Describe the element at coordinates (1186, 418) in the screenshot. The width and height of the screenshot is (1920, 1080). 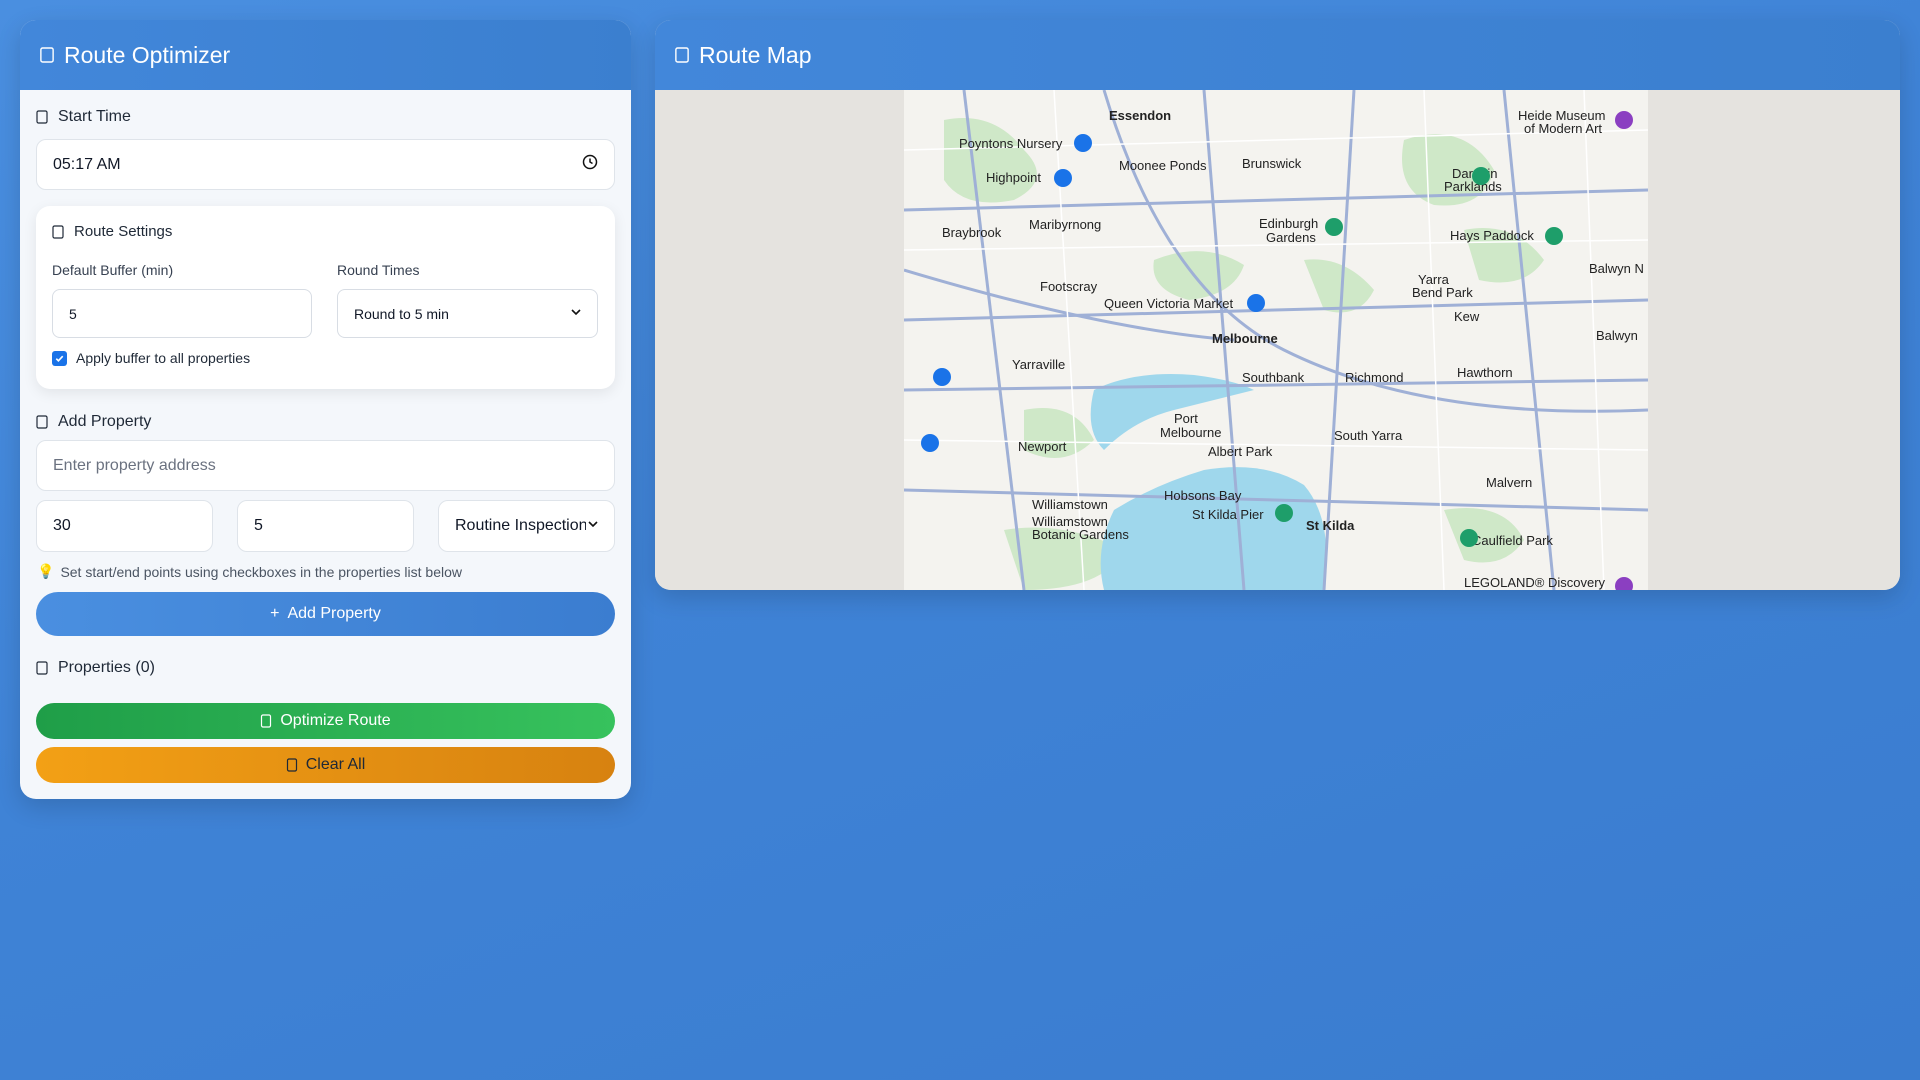
I see `svg-text: Port` at that location.